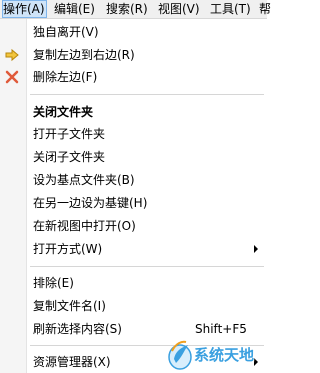  What do you see at coordinates (133, 77) in the screenshot?
I see `menu-item-delete-left: 删除左边(F)` at bounding box center [133, 77].